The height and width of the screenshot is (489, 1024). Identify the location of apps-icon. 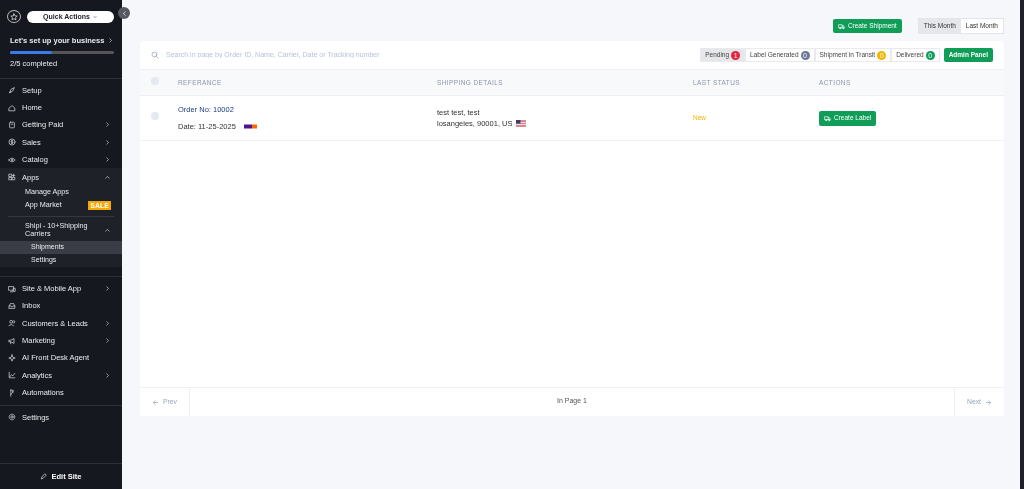
(12, 177).